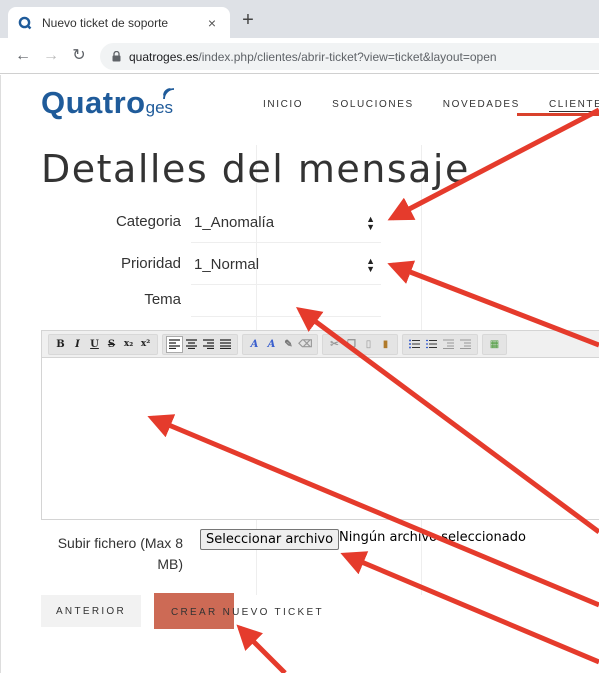  I want to click on tema-input, so click(286, 301).